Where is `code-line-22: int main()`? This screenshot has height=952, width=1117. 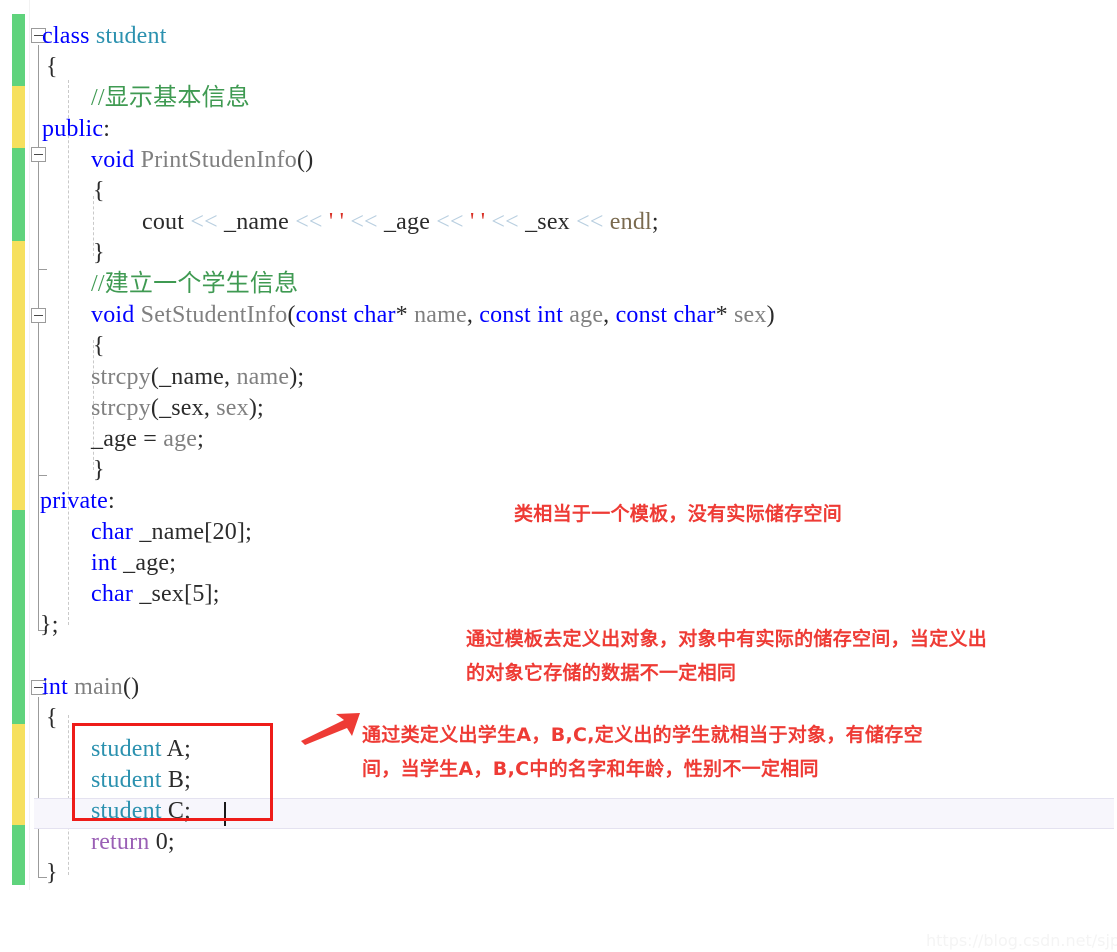
code-line-22: int main() is located at coordinates (90, 687).